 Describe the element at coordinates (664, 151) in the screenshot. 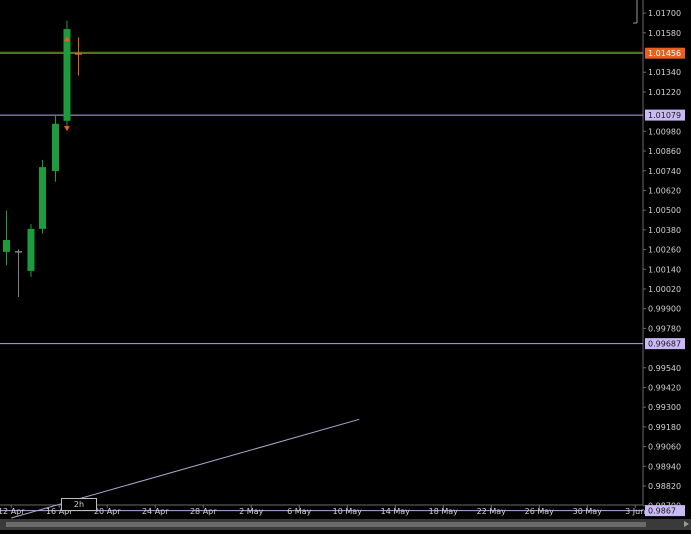

I see `price-tick-label: 1.00860` at that location.